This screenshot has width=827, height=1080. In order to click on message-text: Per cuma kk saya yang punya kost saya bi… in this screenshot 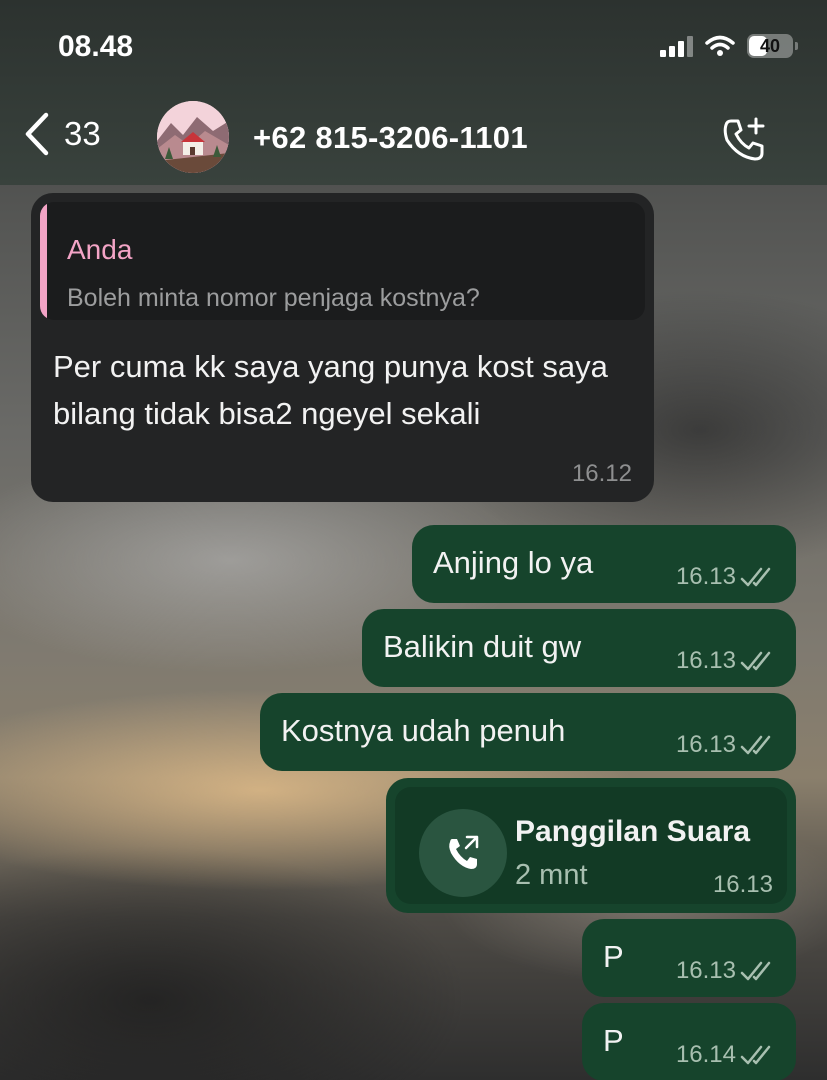, I will do `click(330, 390)`.